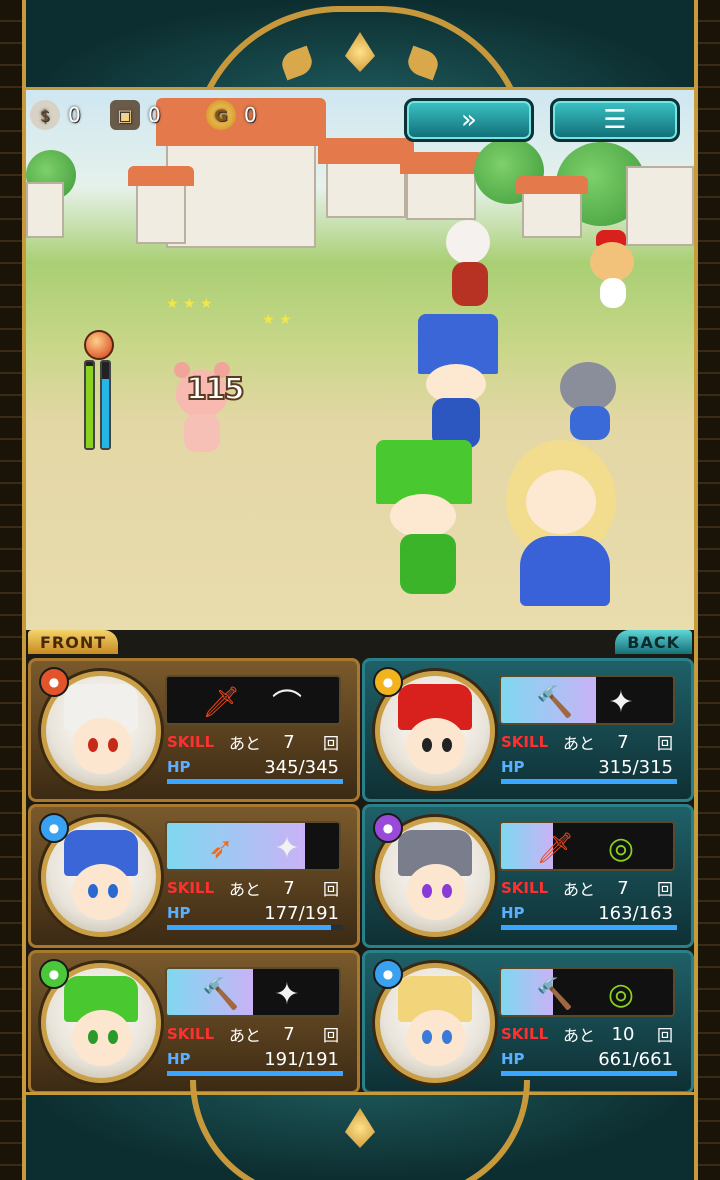  Describe the element at coordinates (591, 402) in the screenshot. I see `ally-gray-cat-knight` at that location.